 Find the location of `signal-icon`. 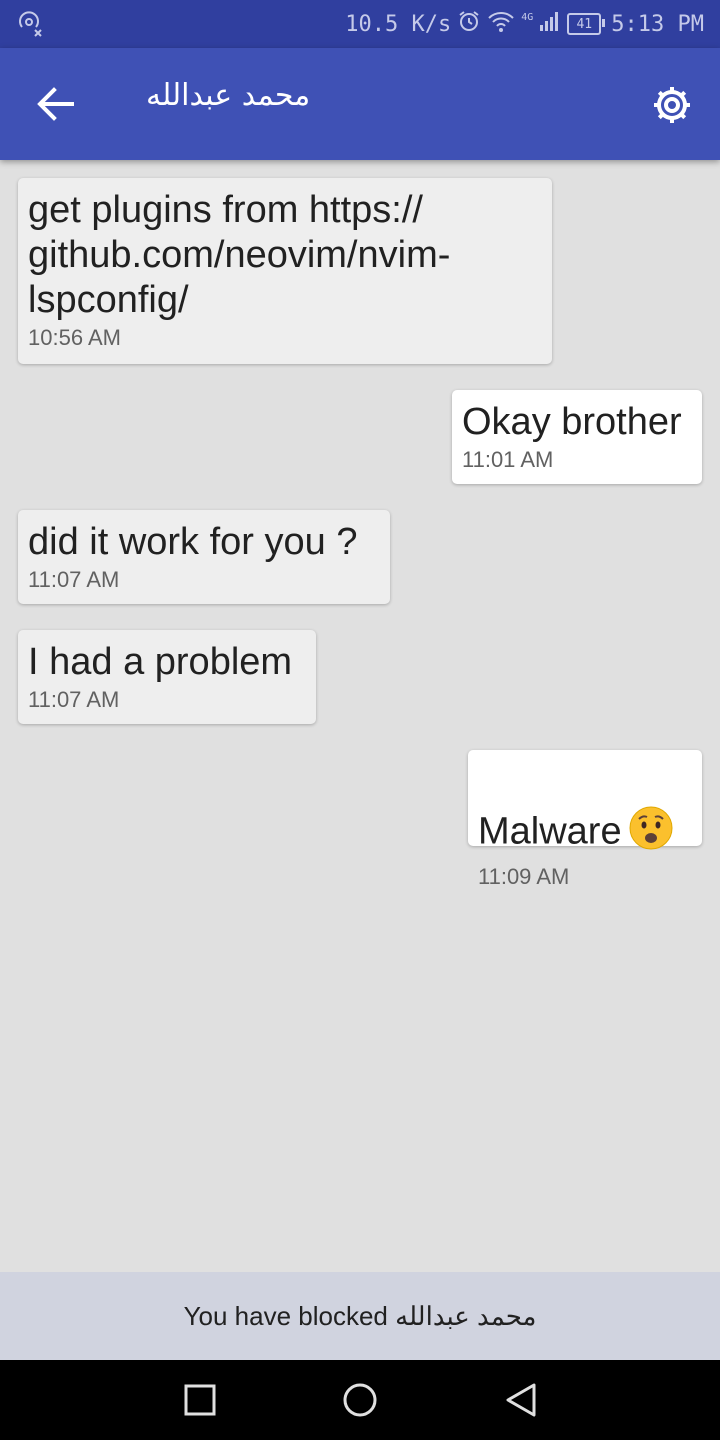

signal-icon is located at coordinates (550, 24).